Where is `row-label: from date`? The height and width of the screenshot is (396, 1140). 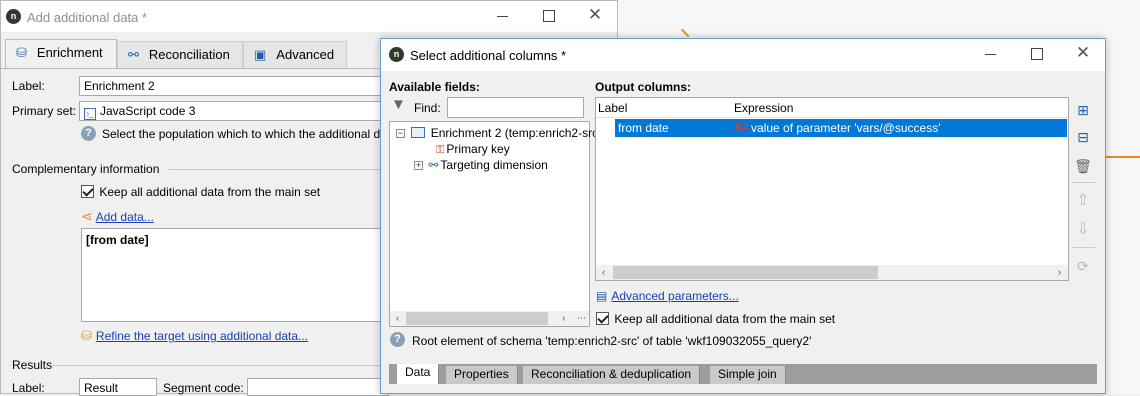
row-label: from date is located at coordinates (643, 128).